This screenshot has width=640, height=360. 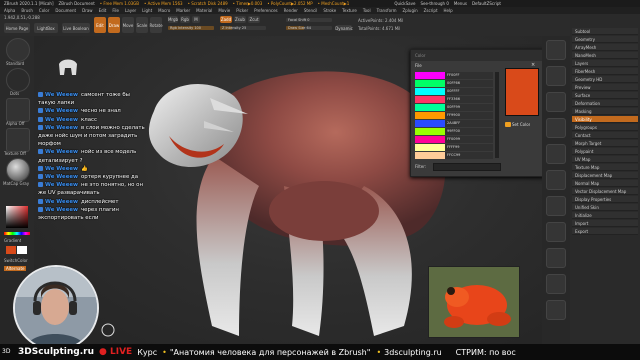 I want to click on menu-preferences: Preferences, so click(x=266, y=10).